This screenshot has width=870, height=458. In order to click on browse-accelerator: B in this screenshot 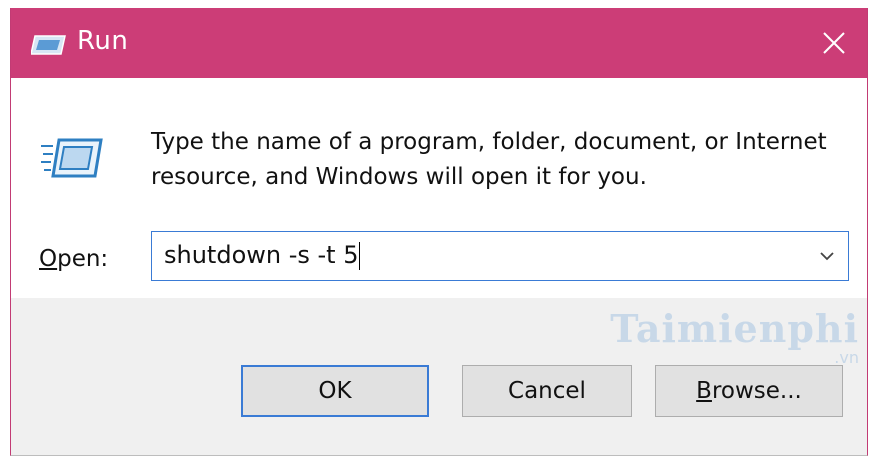, I will do `click(704, 391)`.